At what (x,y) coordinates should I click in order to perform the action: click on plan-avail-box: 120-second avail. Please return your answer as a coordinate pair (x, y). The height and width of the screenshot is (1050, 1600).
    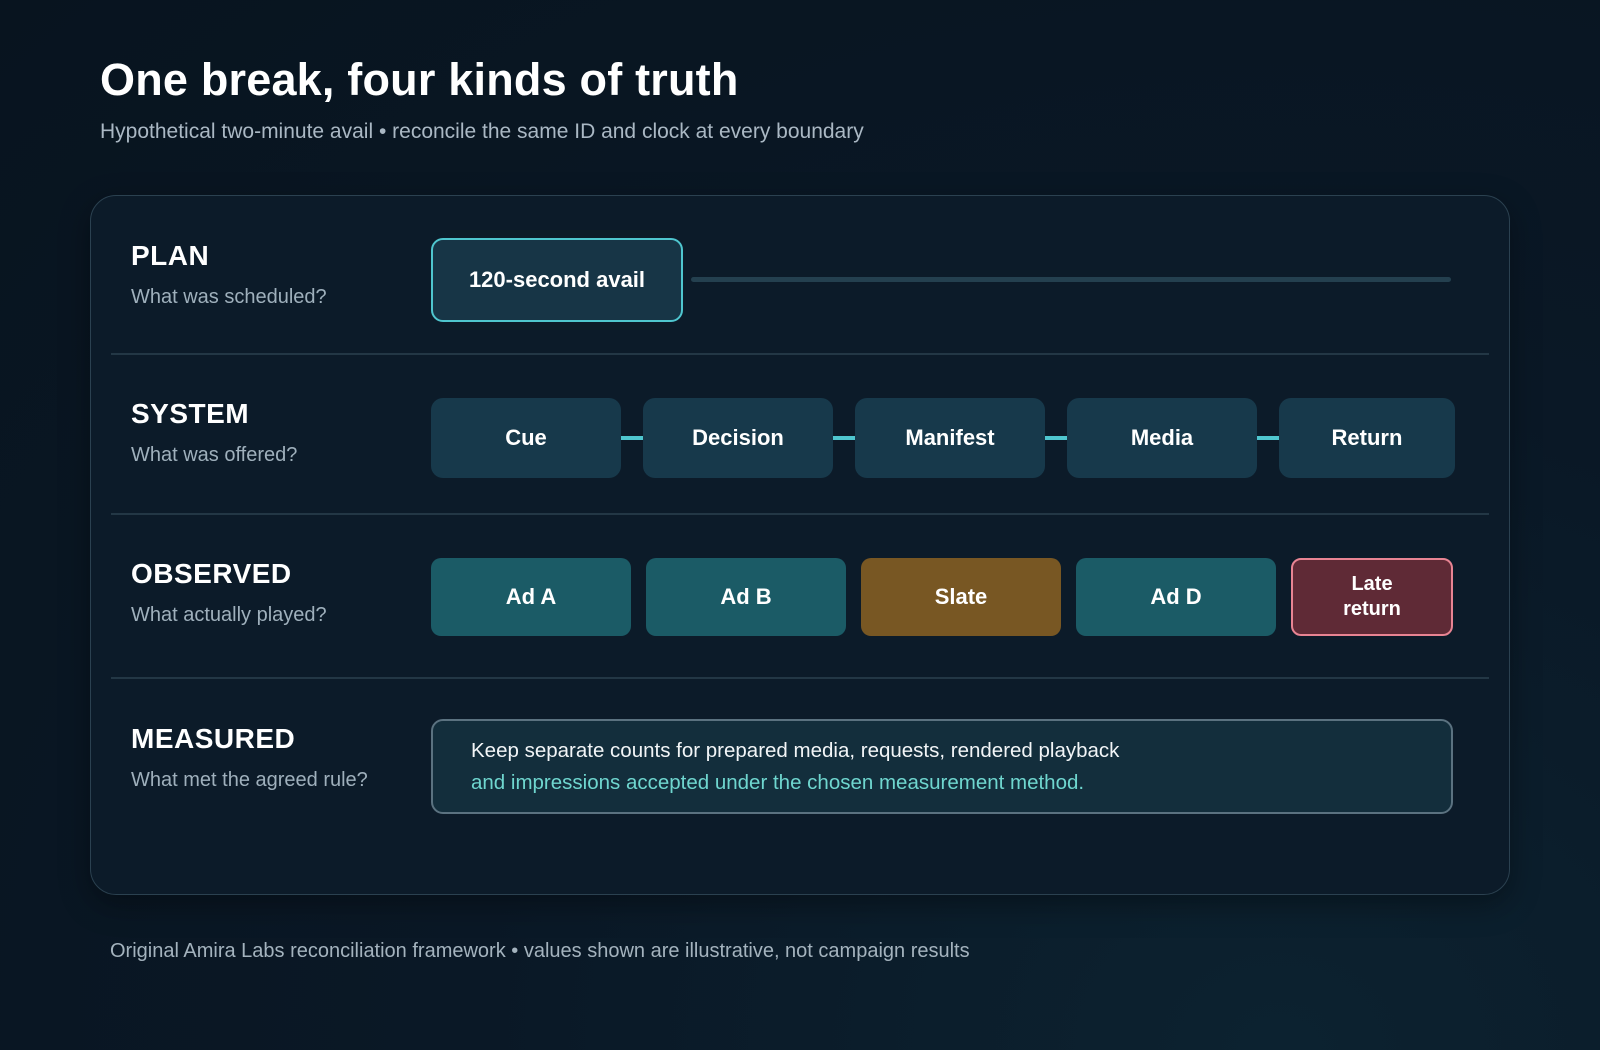
    Looking at the image, I should click on (557, 280).